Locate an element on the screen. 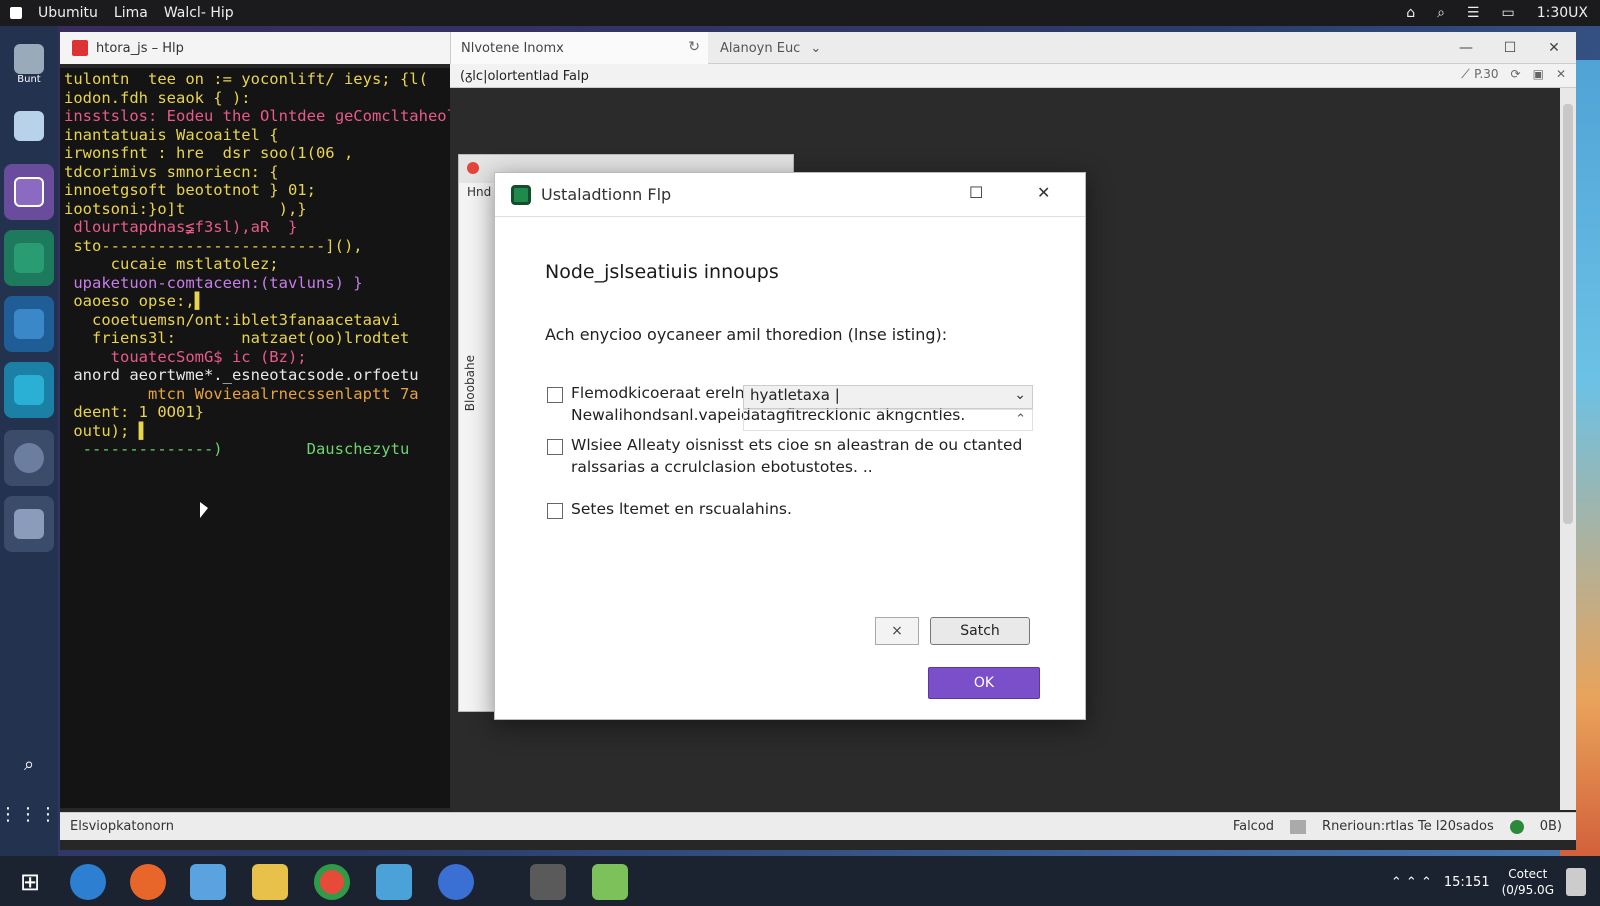 This screenshot has height=906, width=1600. dock-item-search is located at coordinates (29, 458).